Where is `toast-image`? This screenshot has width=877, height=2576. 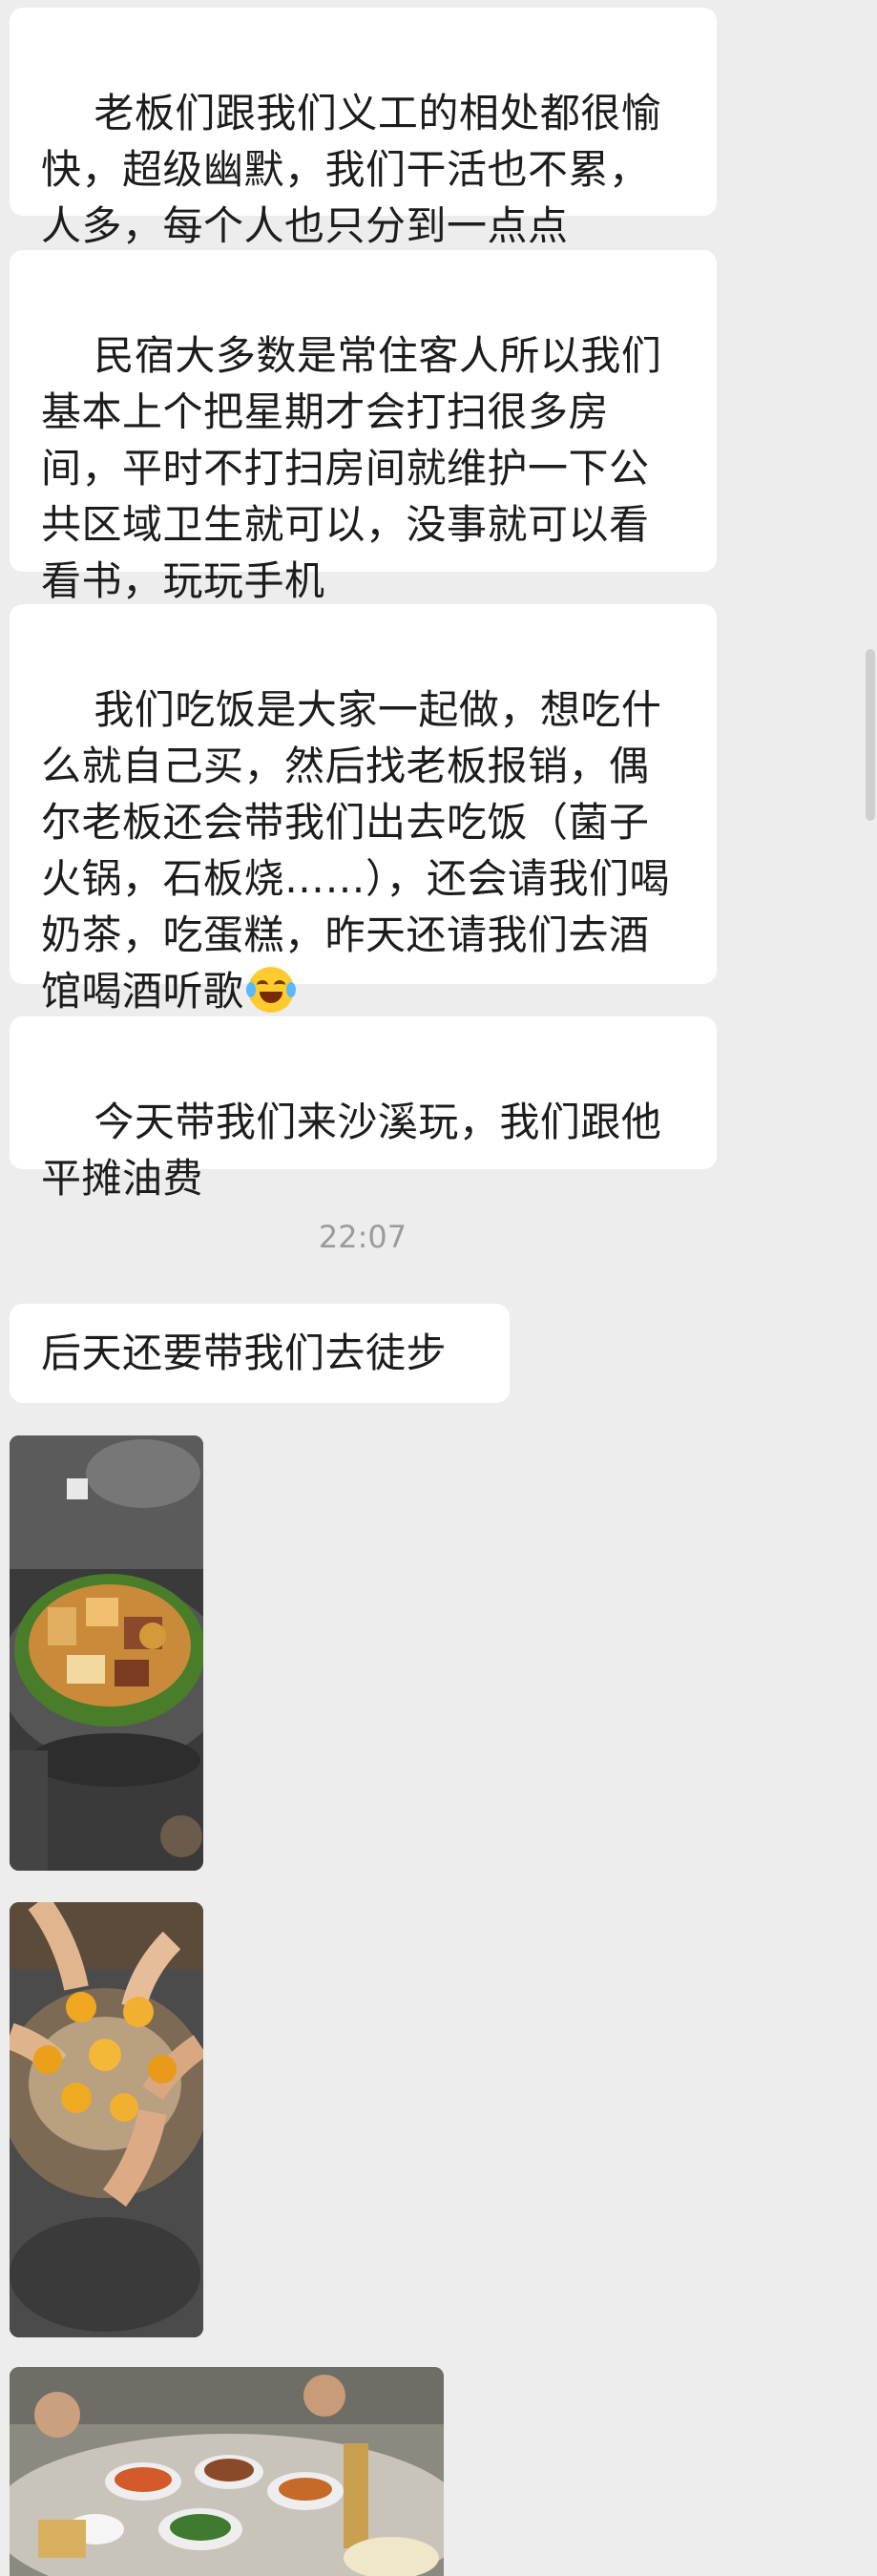 toast-image is located at coordinates (106, 2119).